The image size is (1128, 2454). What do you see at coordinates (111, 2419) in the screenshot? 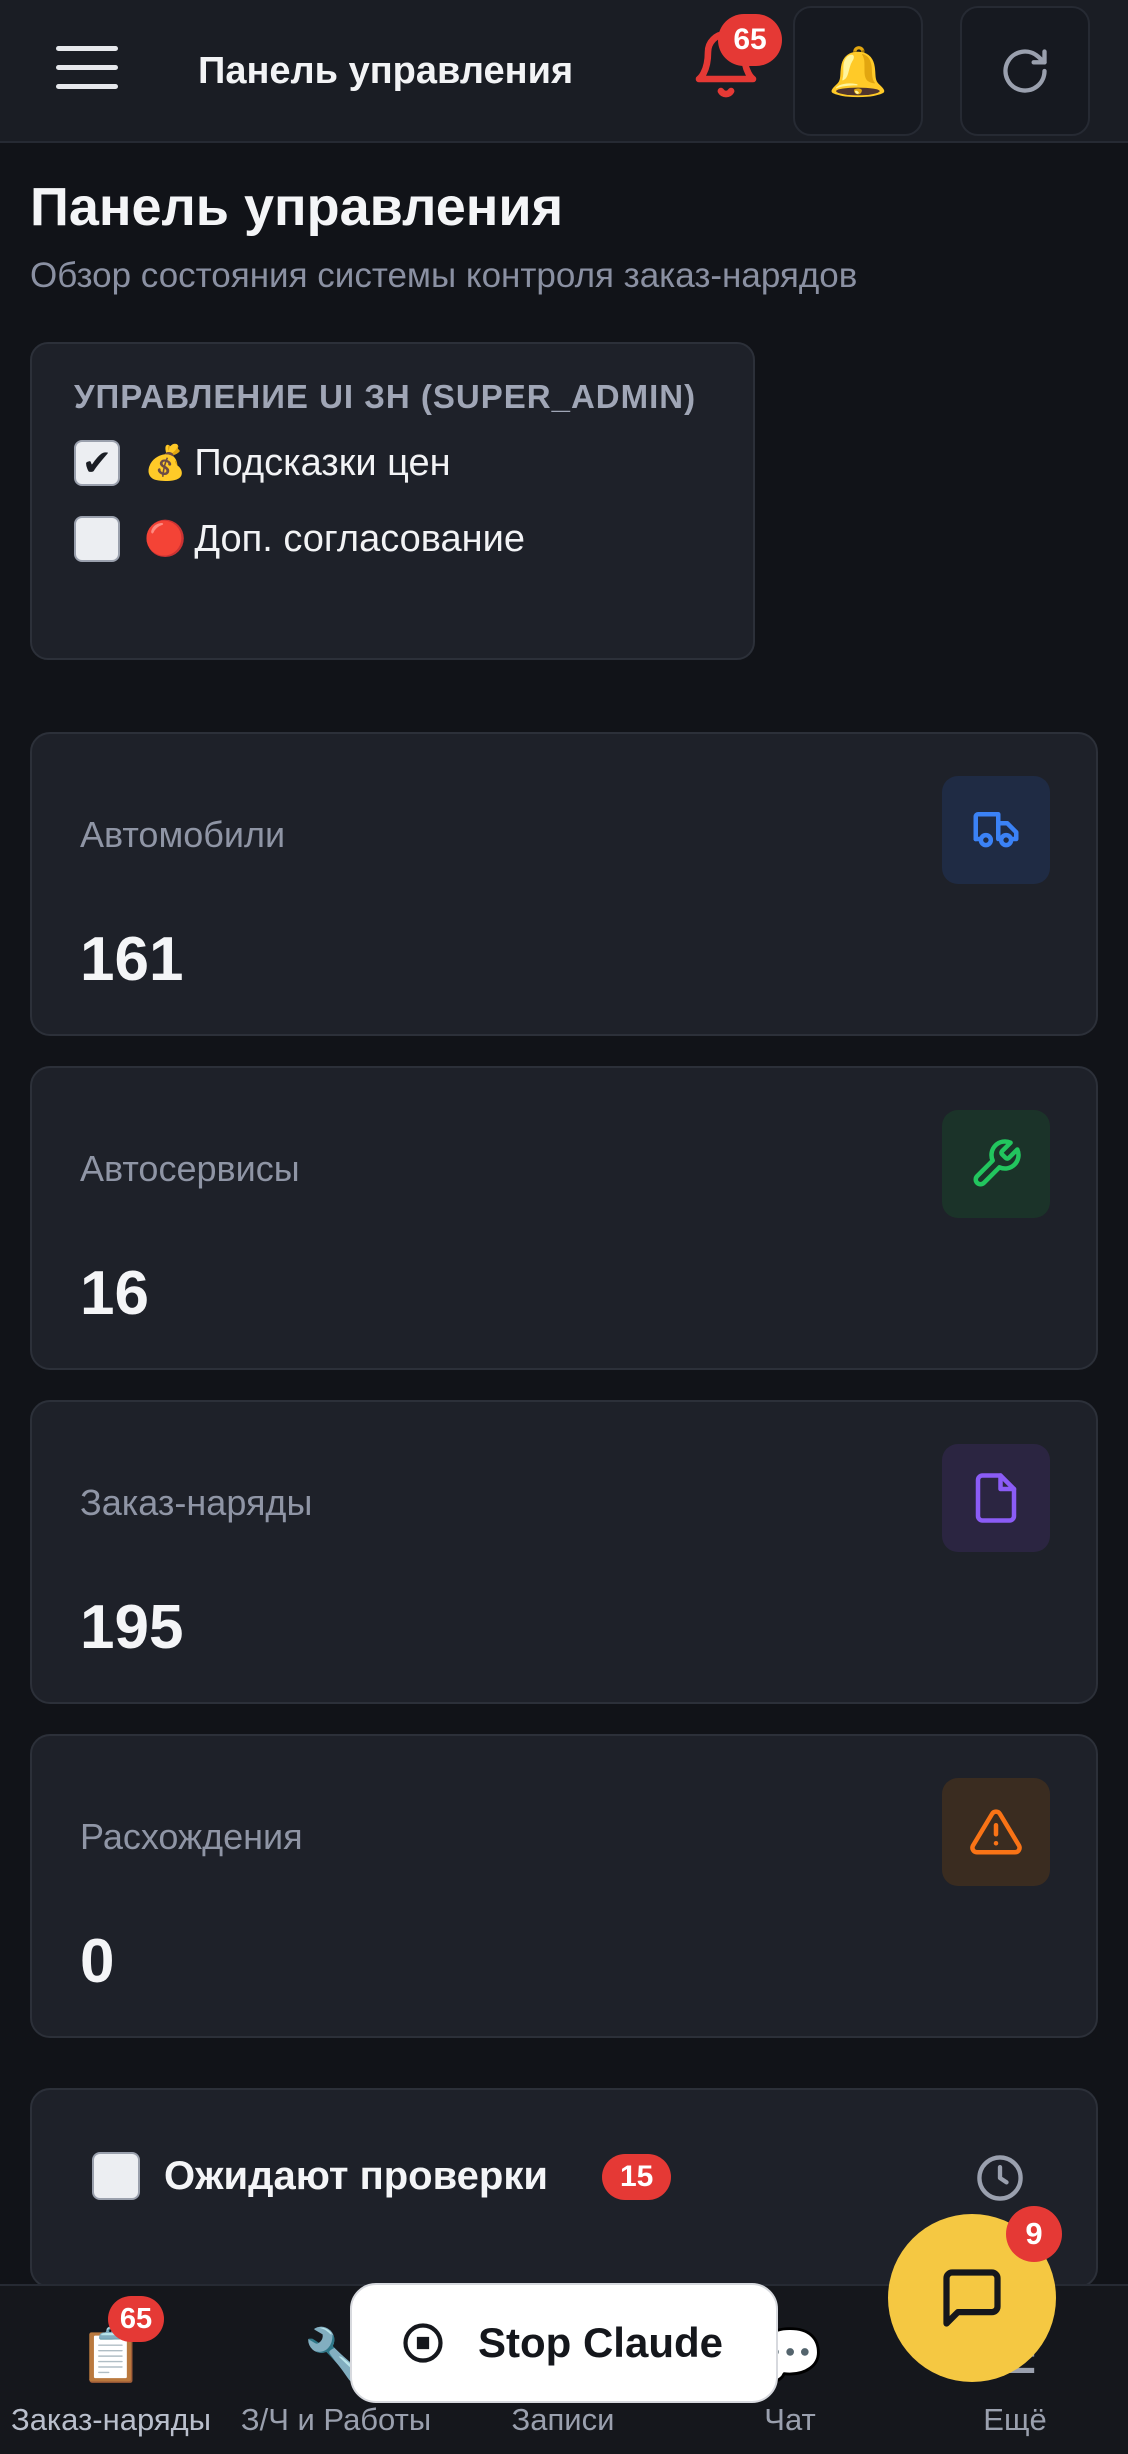
I see `nav-label: Заказ-наряды` at bounding box center [111, 2419].